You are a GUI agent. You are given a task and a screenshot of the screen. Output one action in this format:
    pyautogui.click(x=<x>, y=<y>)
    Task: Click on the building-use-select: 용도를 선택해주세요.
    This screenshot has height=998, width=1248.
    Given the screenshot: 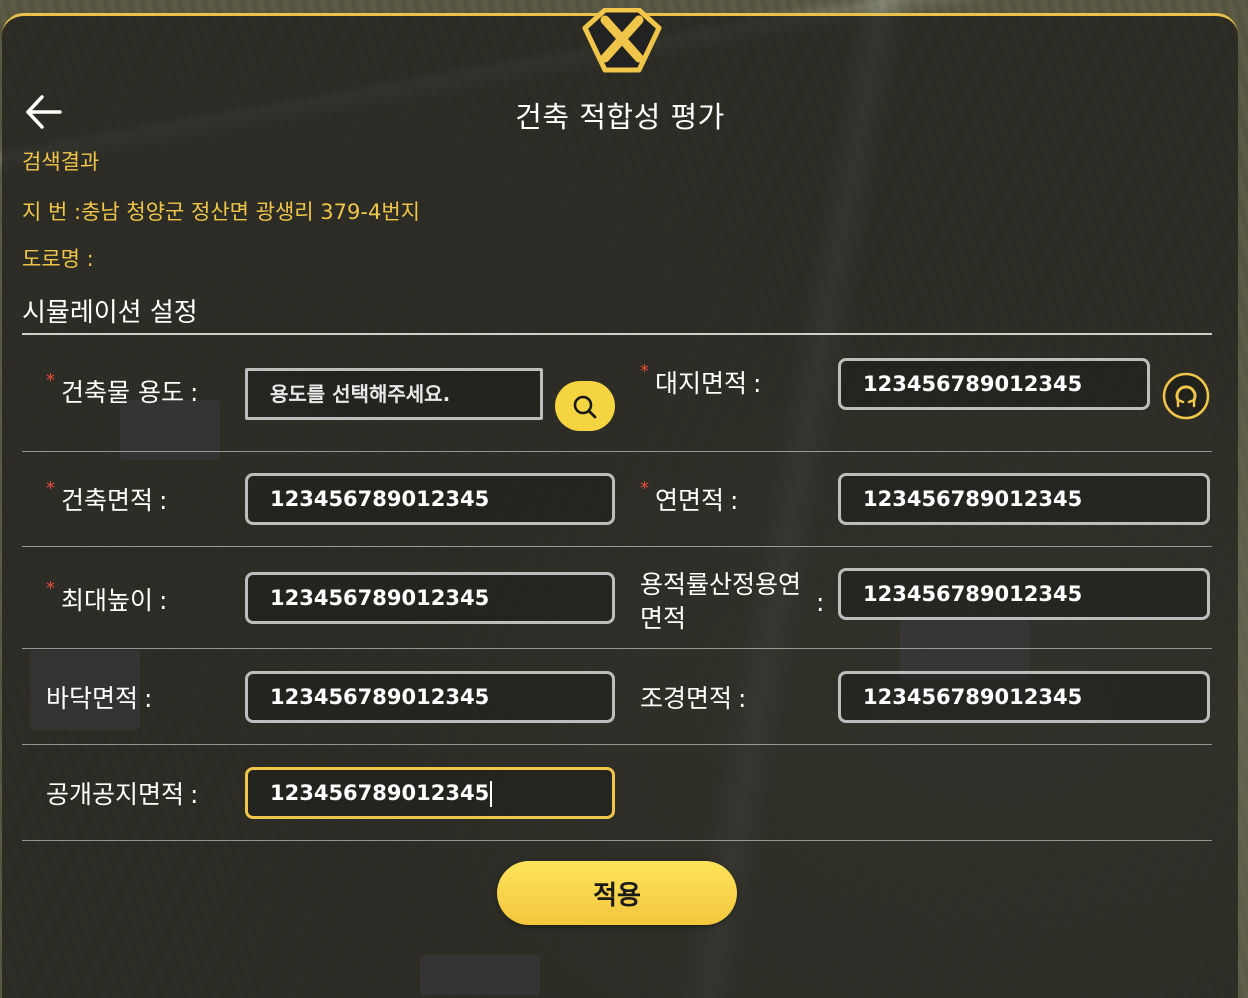 What is the action you would take?
    pyautogui.click(x=394, y=394)
    